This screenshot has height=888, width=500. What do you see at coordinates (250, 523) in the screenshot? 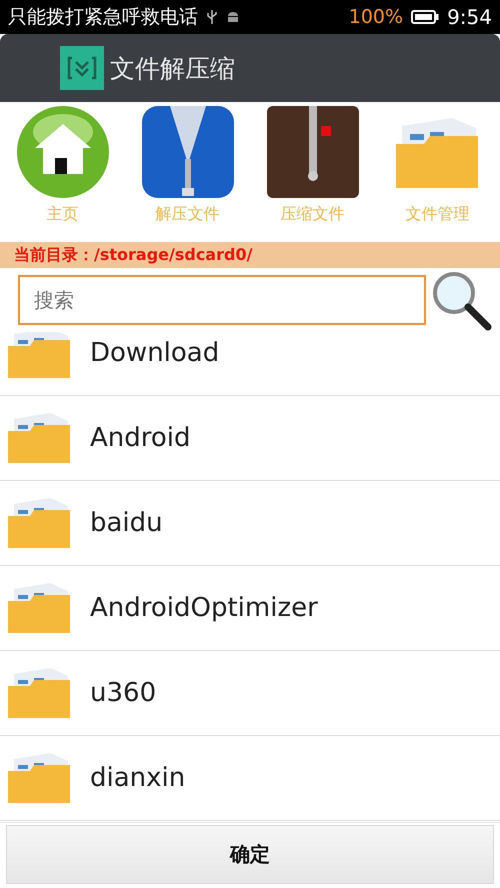
I see `folder-item: baidu` at bounding box center [250, 523].